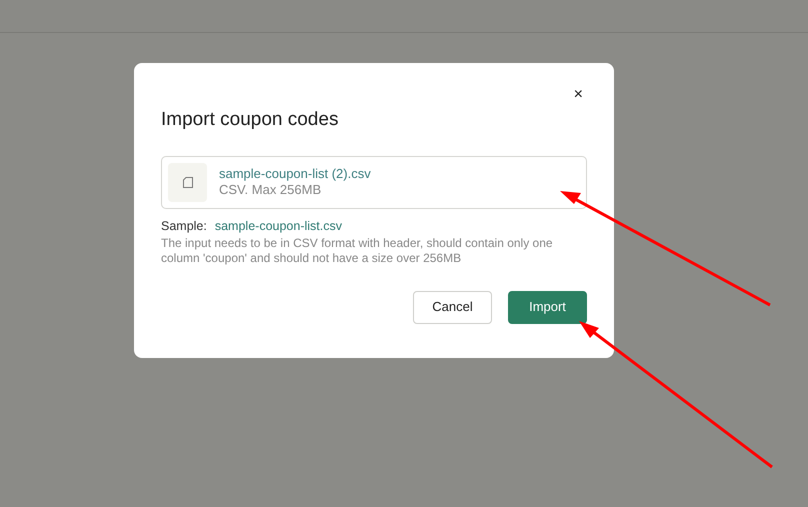  I want to click on dialog-title: Import coupon codes, so click(250, 120).